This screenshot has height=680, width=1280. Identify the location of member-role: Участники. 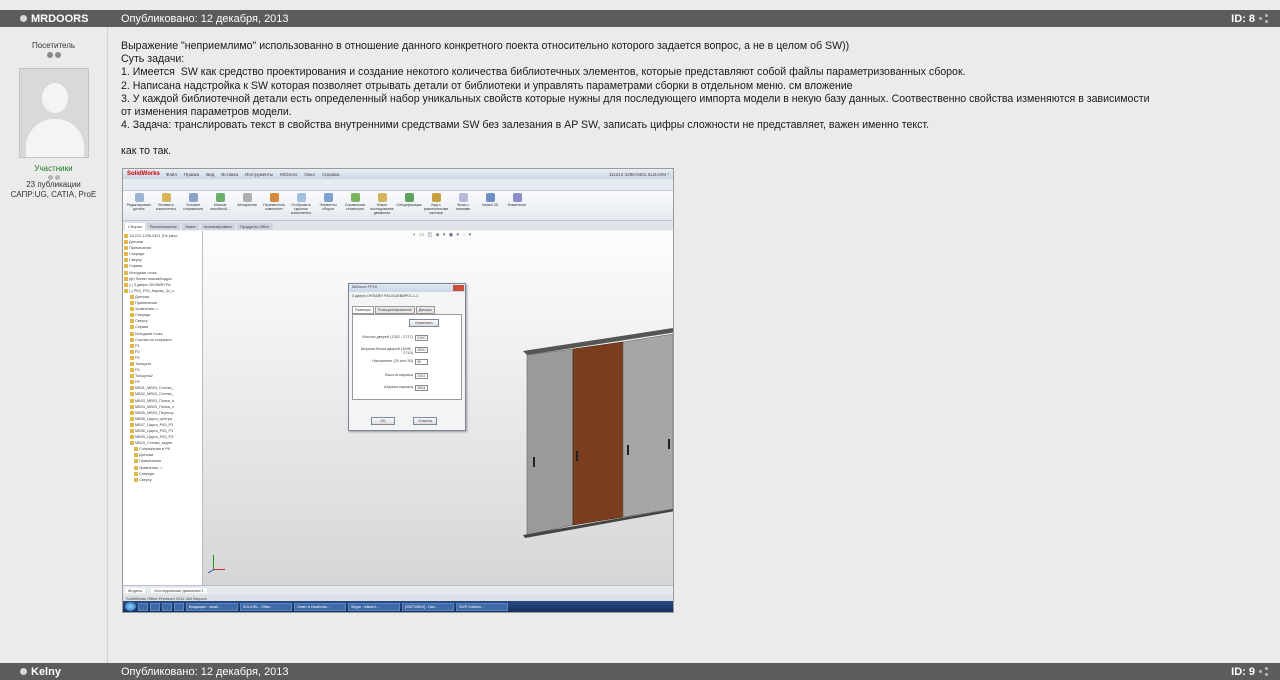
(53, 168).